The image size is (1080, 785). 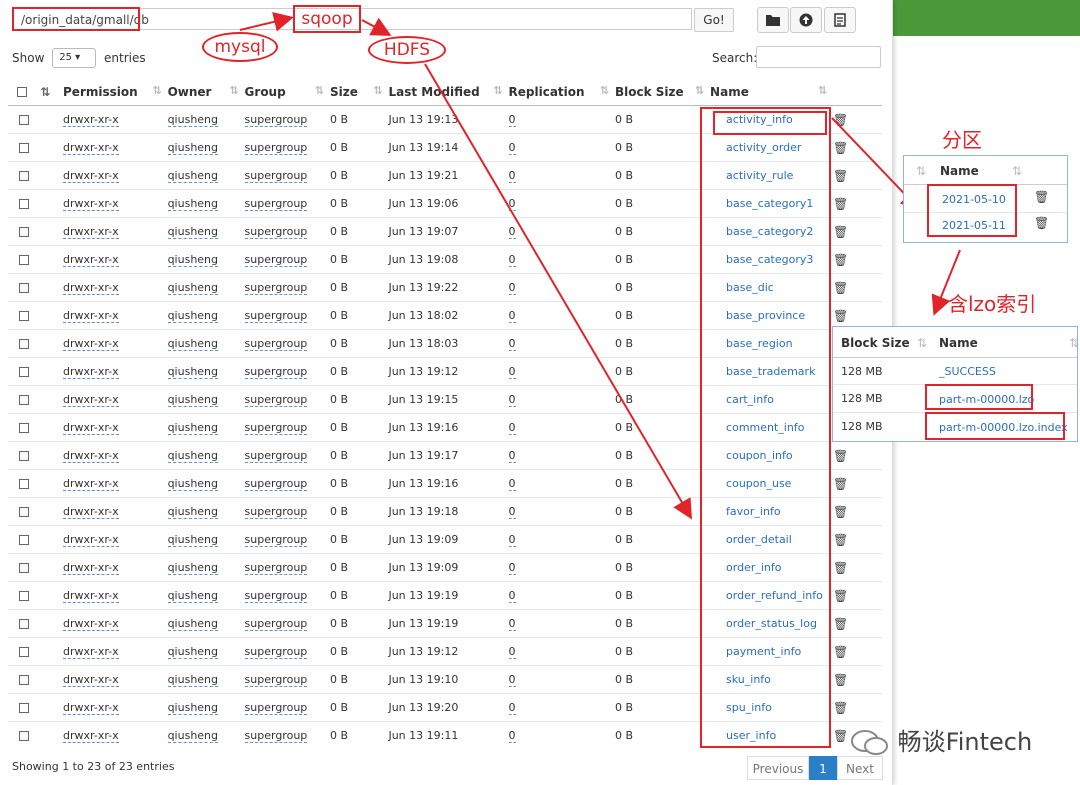 What do you see at coordinates (995, 426) in the screenshot?
I see `lzo-index-highlight-box` at bounding box center [995, 426].